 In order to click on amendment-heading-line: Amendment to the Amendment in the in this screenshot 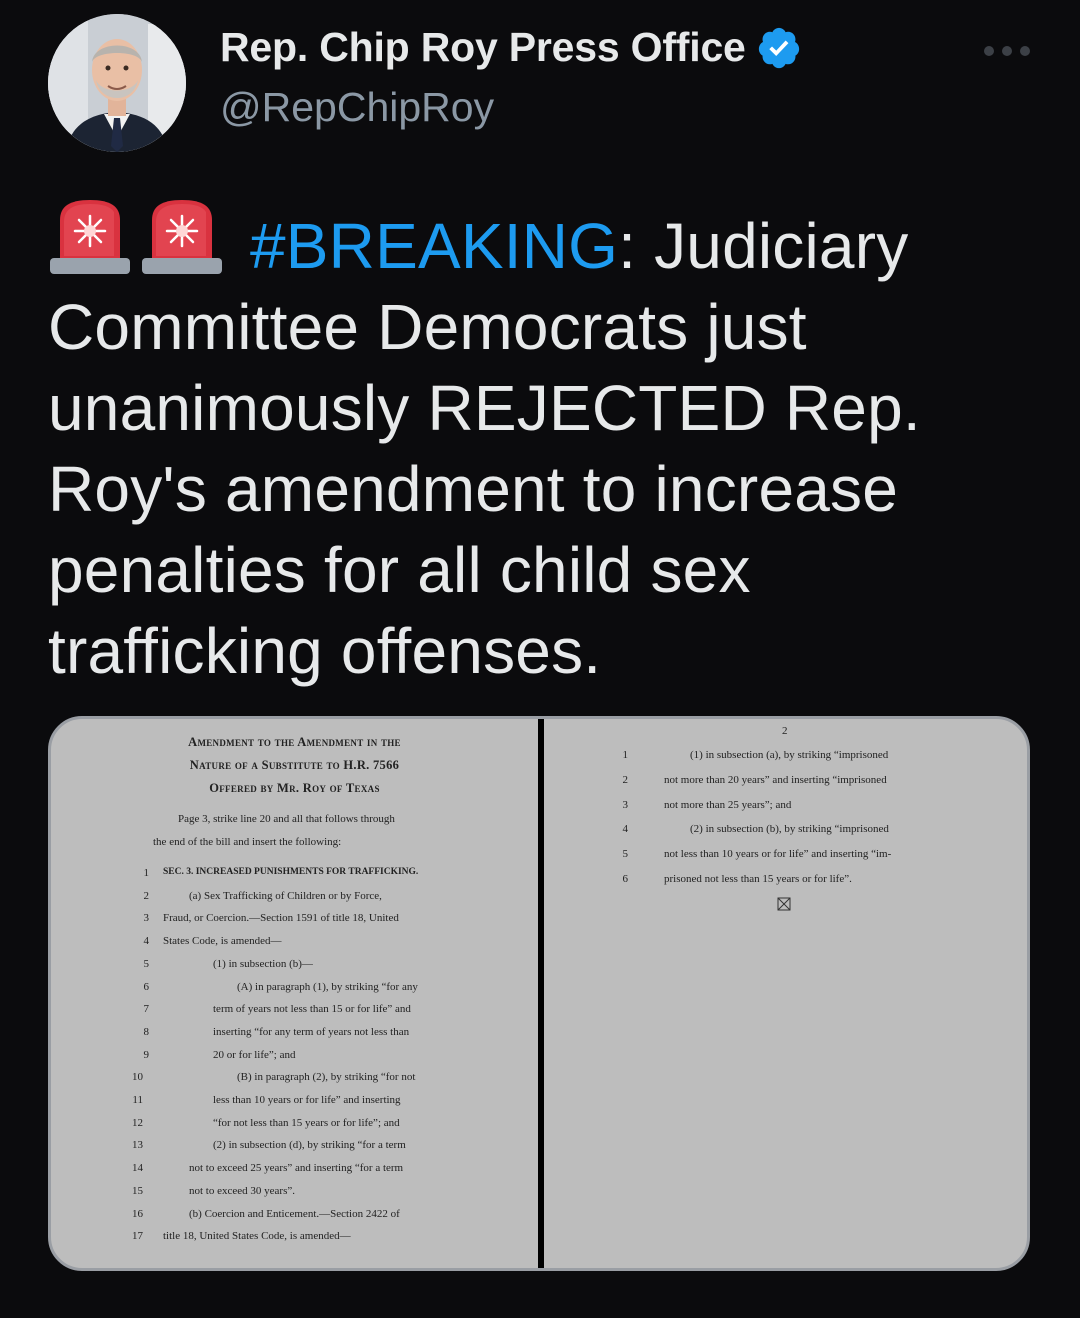, I will do `click(294, 742)`.